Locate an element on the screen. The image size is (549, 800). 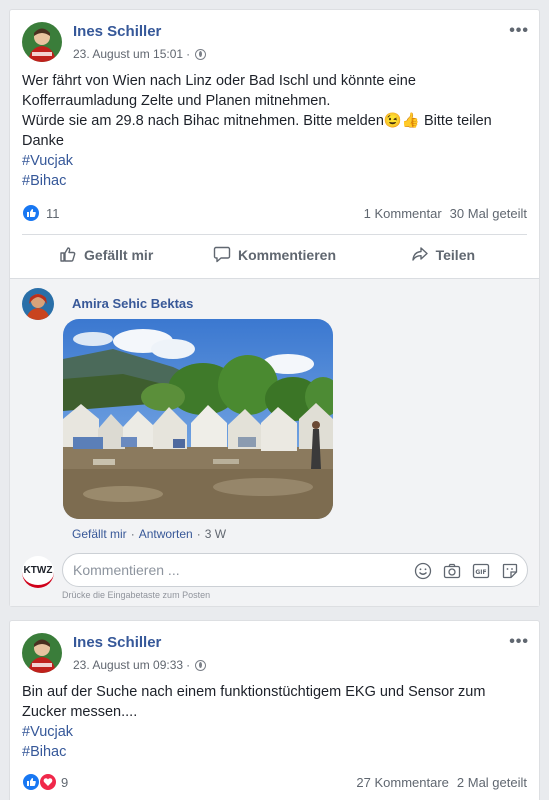
post-meta: 23. August um 09:33 · is located at coordinates (140, 665).